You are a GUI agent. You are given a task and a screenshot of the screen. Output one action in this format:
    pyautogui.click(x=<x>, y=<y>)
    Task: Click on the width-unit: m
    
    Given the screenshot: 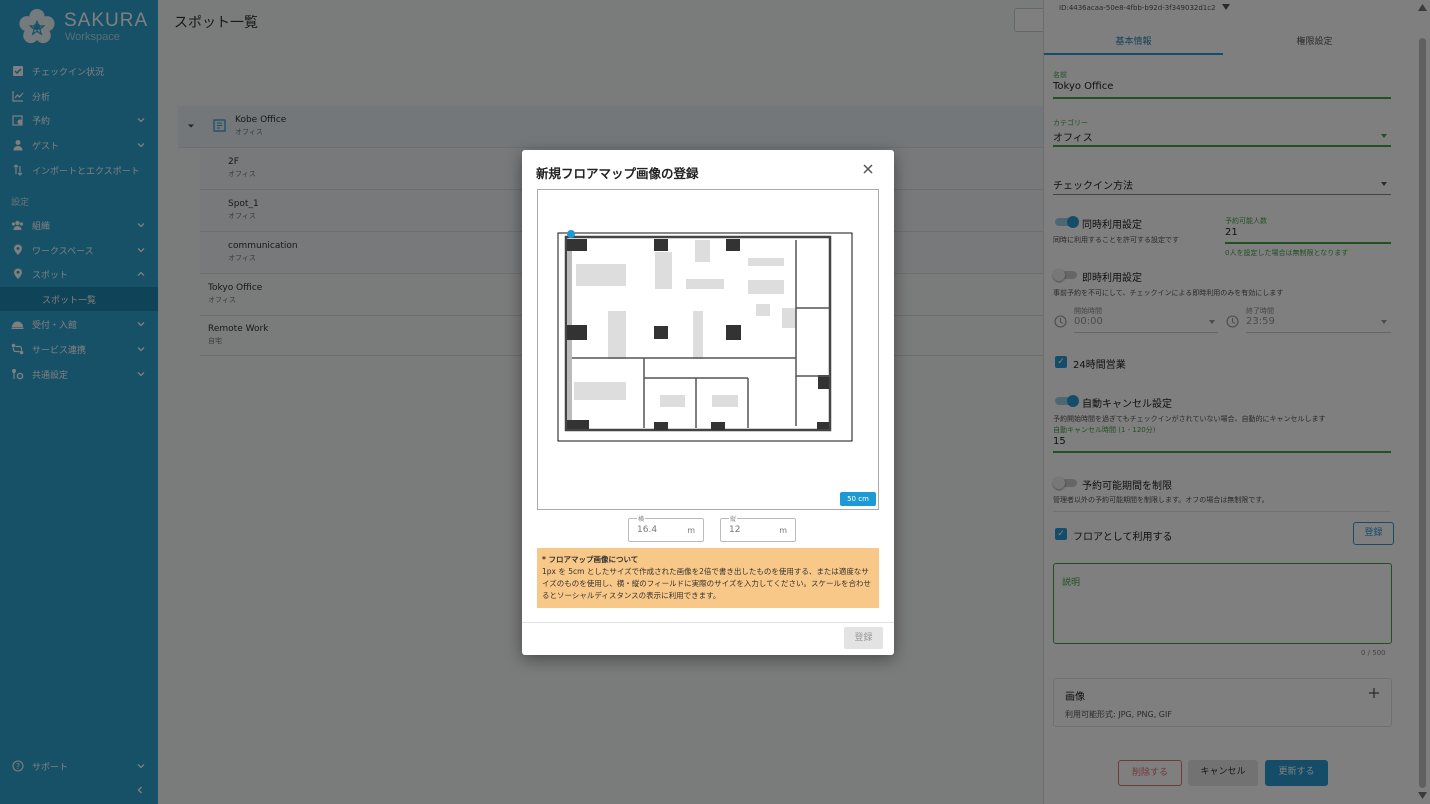 What is the action you would take?
    pyautogui.click(x=691, y=530)
    